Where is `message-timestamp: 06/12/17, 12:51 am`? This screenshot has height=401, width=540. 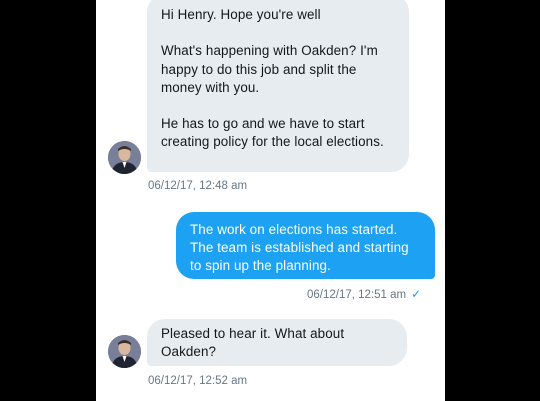 message-timestamp: 06/12/17, 12:51 am is located at coordinates (357, 295).